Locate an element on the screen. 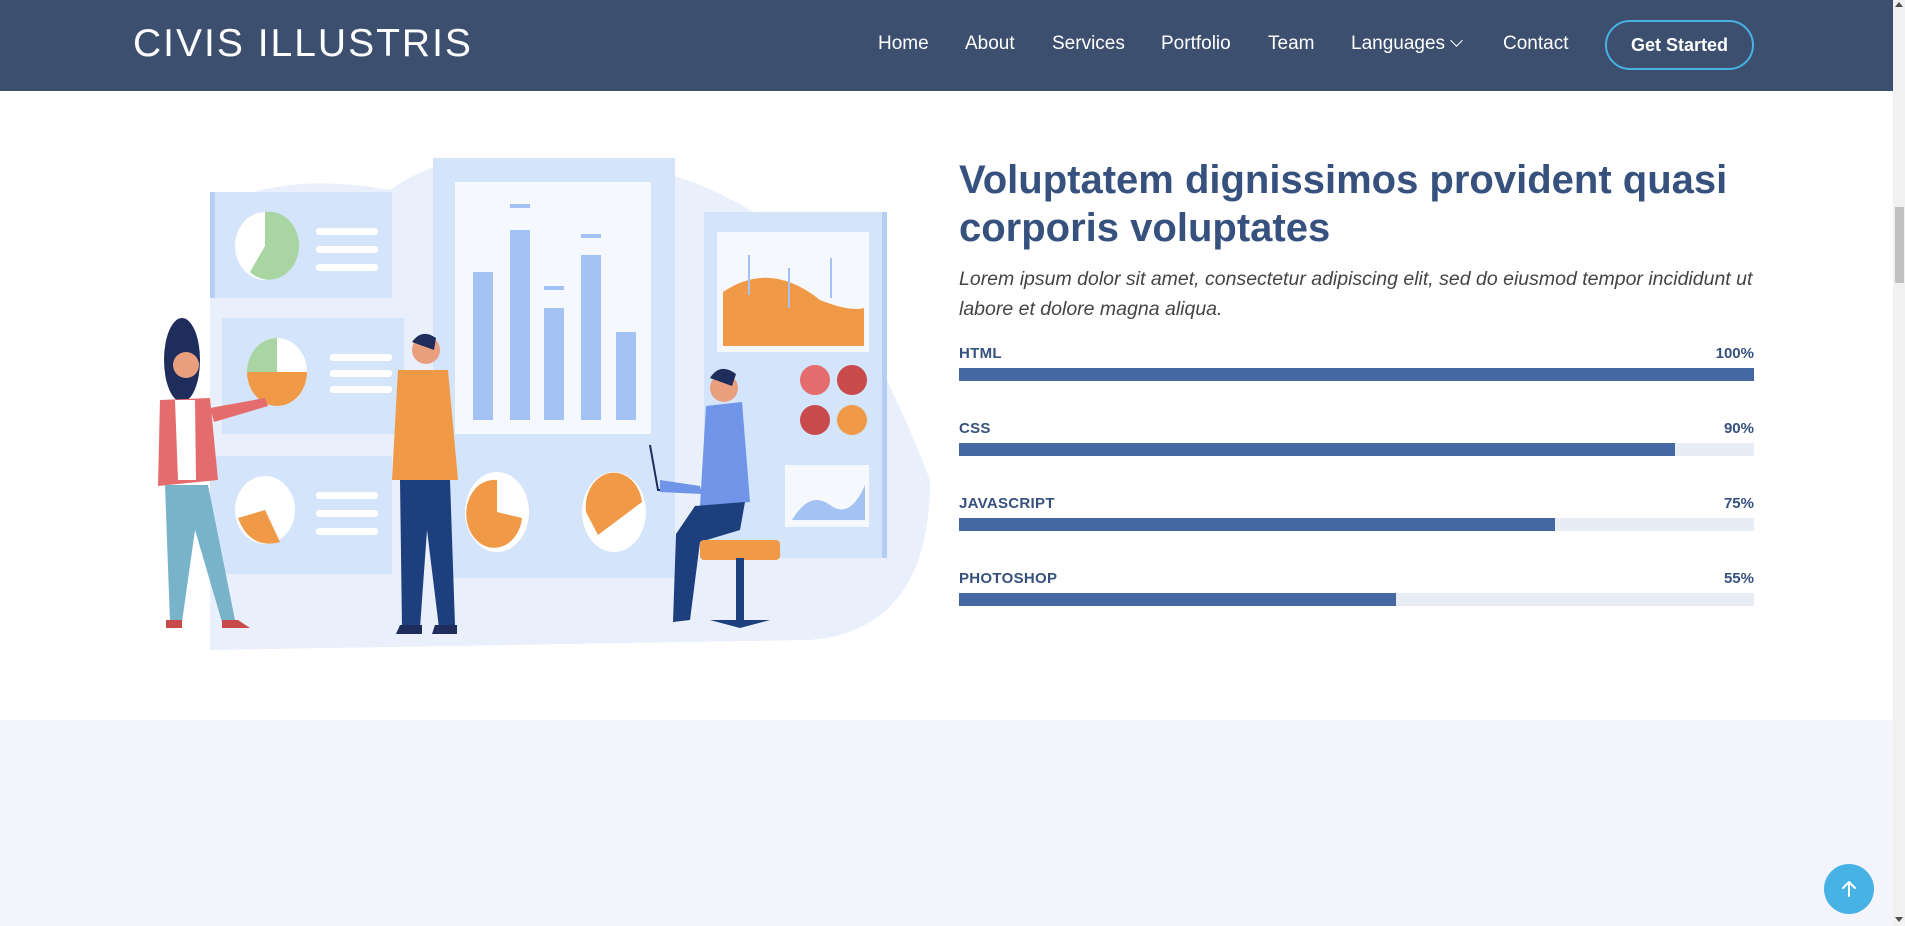 The image size is (1905, 926). skill-value: 75% is located at coordinates (1738, 503).